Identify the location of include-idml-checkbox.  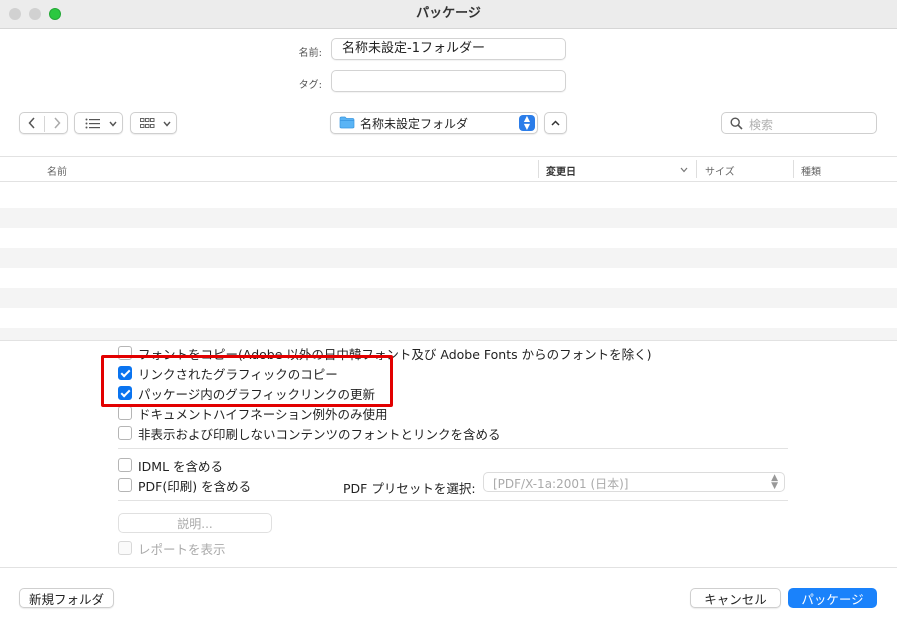
(125, 465).